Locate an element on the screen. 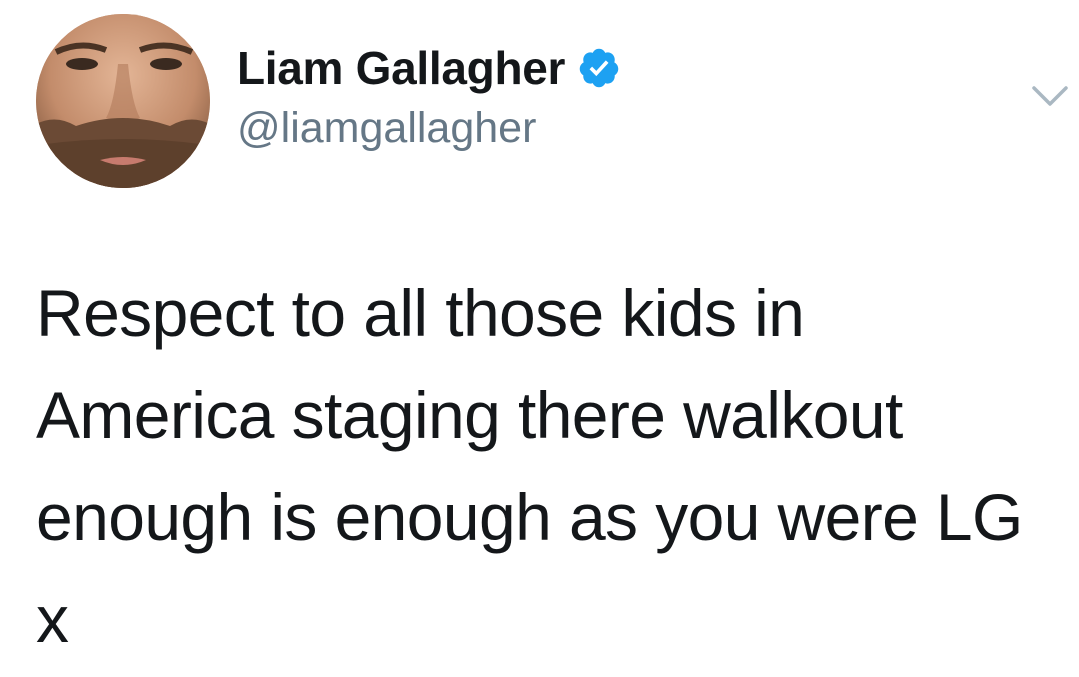 This screenshot has width=1079, height=677. author-handle: @liamgallagher is located at coordinates (386, 128).